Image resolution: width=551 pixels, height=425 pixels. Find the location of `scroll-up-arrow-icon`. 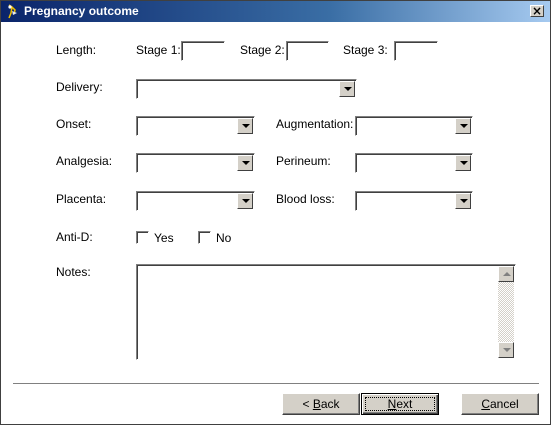

scroll-up-arrow-icon is located at coordinates (506, 274).